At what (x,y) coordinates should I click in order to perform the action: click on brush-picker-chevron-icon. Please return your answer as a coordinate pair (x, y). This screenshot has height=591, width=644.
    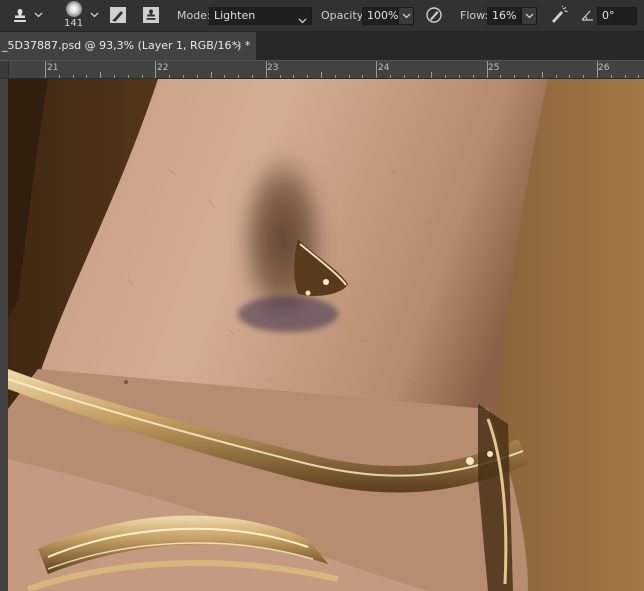
    Looking at the image, I should click on (94, 15).